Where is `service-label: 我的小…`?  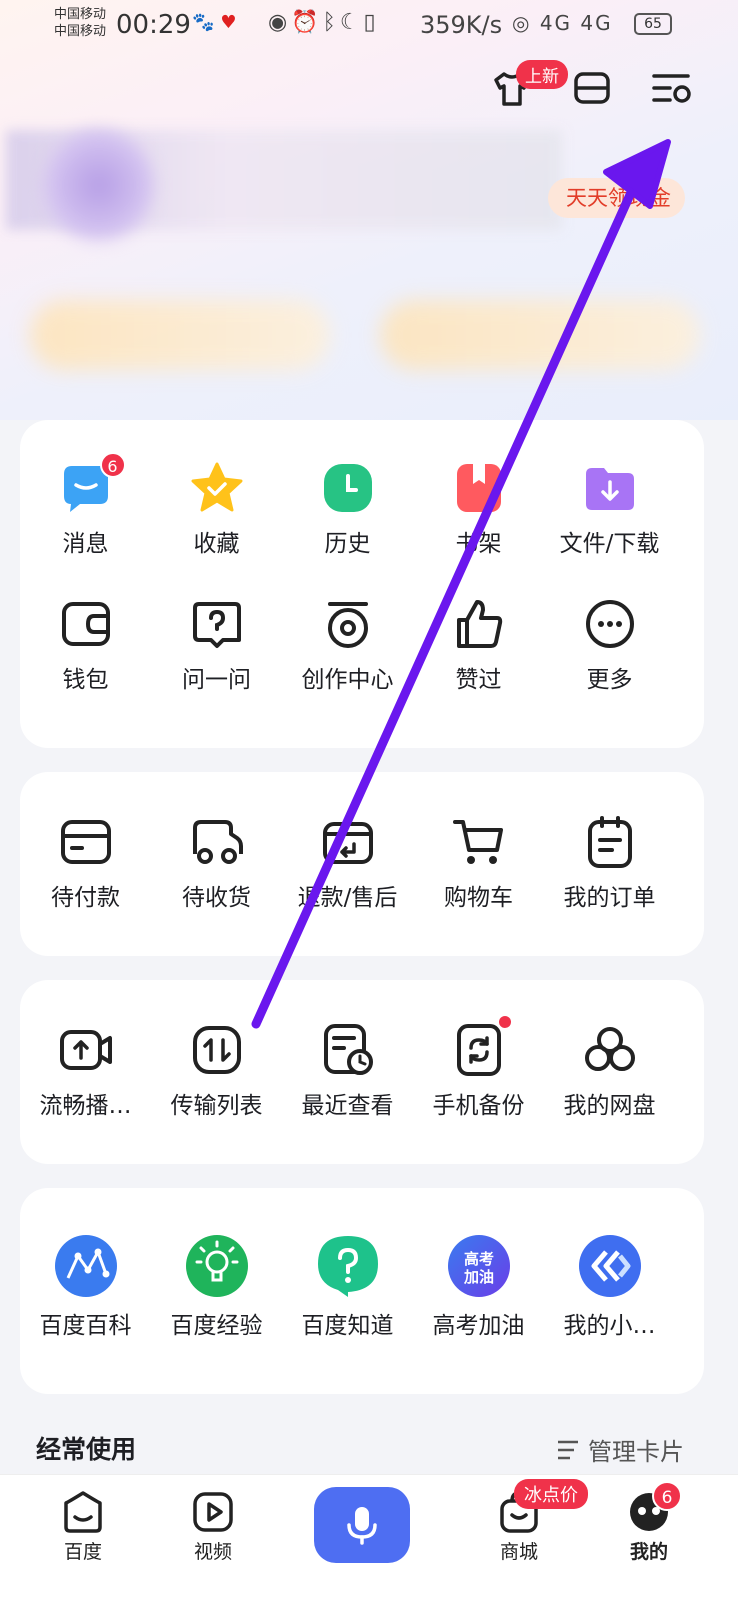 service-label: 我的小… is located at coordinates (609, 1326).